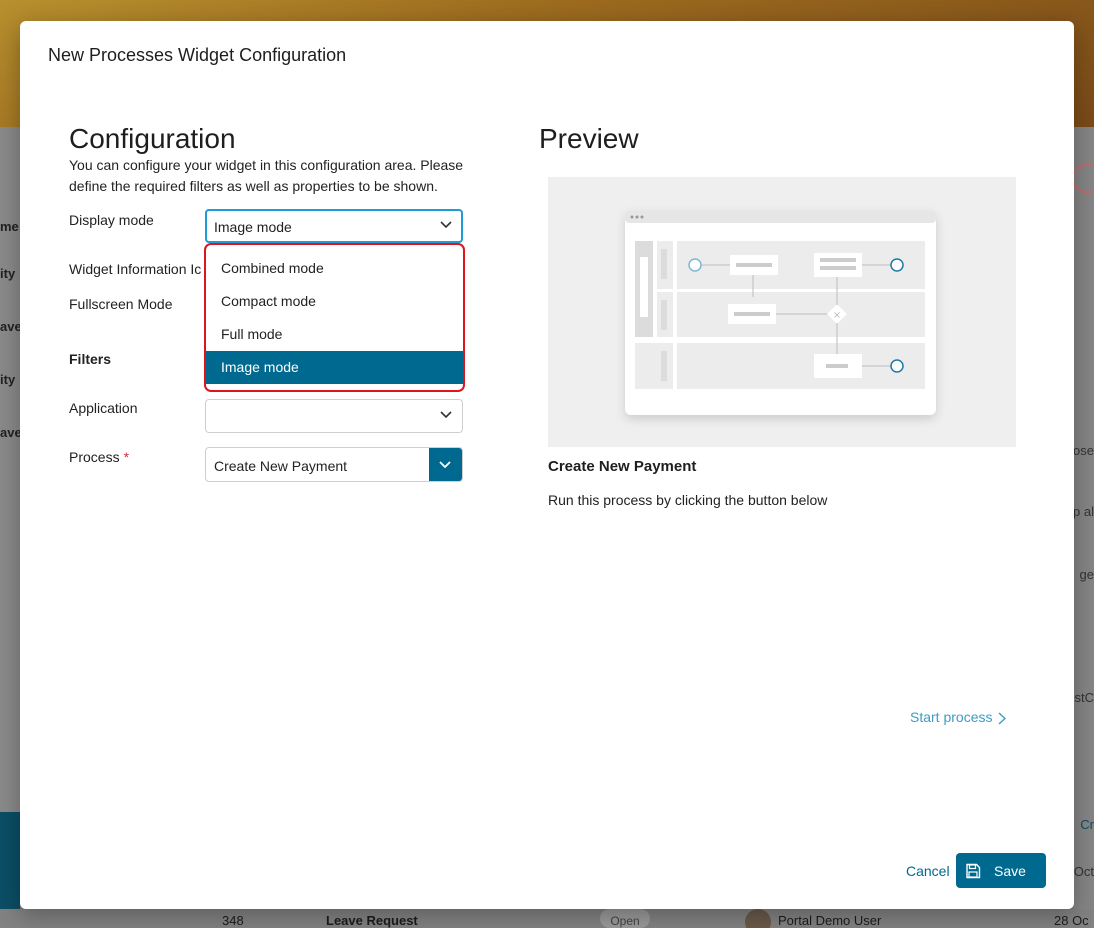  Describe the element at coordinates (334, 334) in the screenshot. I see `dropdown-option-full-mode: Full mode` at that location.